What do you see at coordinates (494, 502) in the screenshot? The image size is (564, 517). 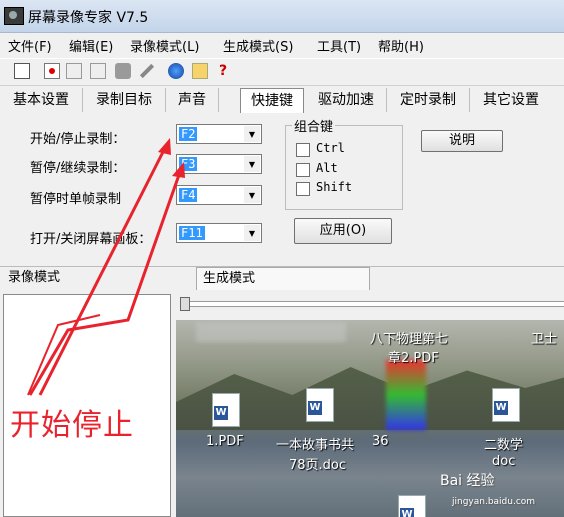 I see `watermark-url: jingyan.baidu.com` at bounding box center [494, 502].